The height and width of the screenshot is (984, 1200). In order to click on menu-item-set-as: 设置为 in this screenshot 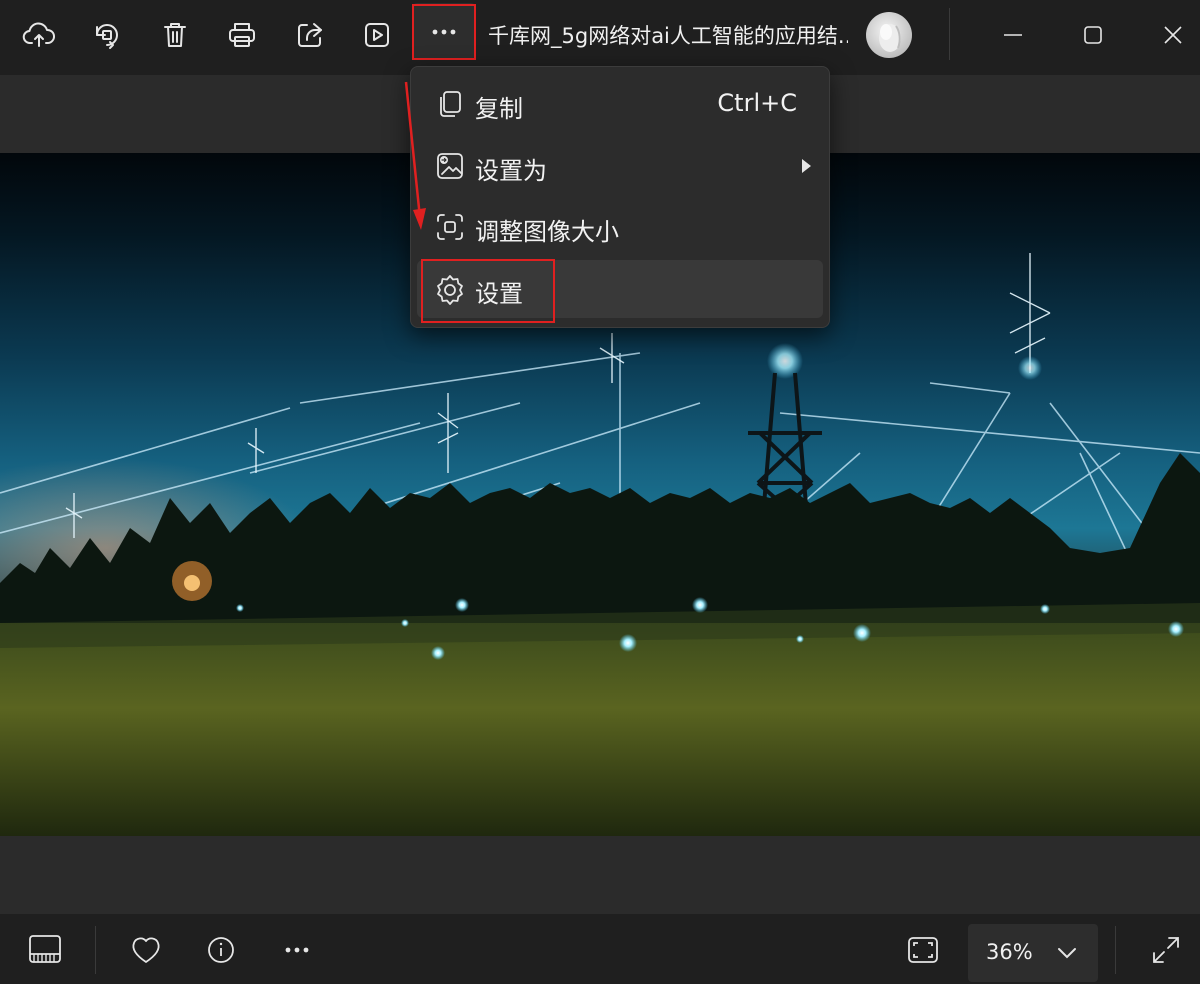, I will do `click(620, 166)`.